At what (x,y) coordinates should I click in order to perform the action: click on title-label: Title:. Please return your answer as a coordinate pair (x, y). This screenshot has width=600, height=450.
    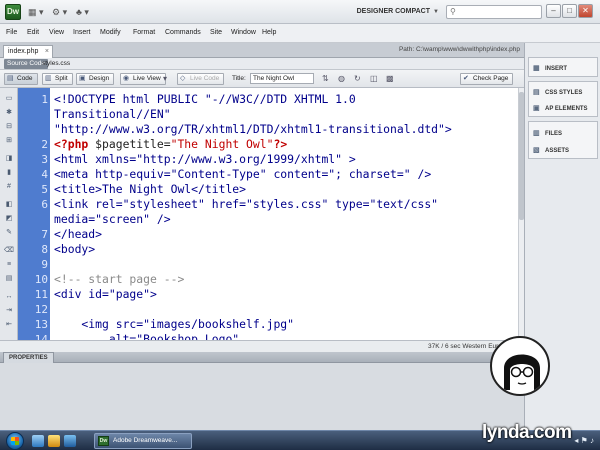
    Looking at the image, I should click on (239, 78).